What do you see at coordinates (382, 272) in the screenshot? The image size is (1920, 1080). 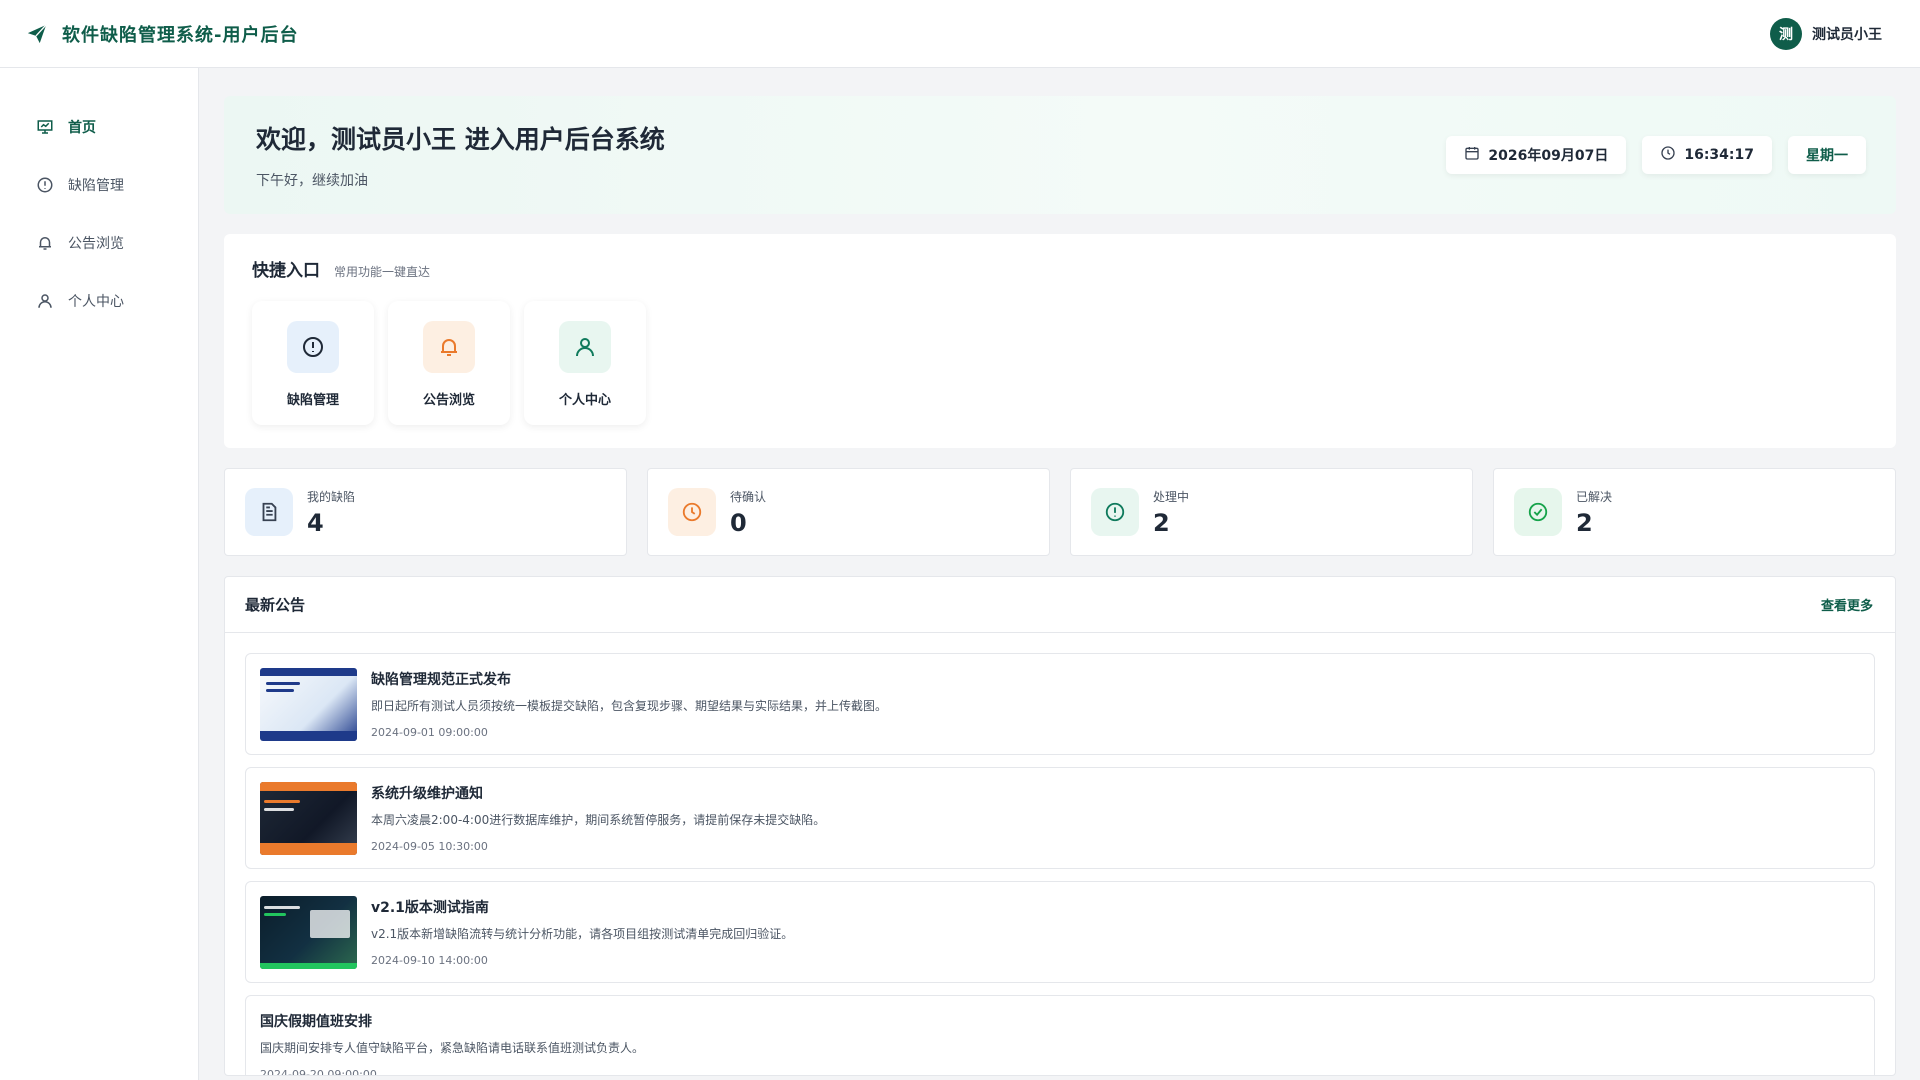 I see `quick-access-subtitle: 常用功能一键直达` at bounding box center [382, 272].